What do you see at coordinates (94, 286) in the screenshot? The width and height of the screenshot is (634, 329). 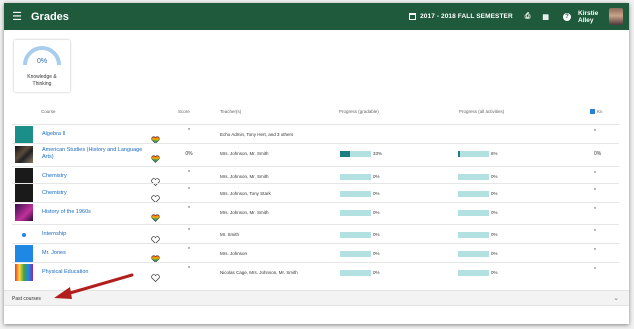 I see `annotation-arrow` at bounding box center [94, 286].